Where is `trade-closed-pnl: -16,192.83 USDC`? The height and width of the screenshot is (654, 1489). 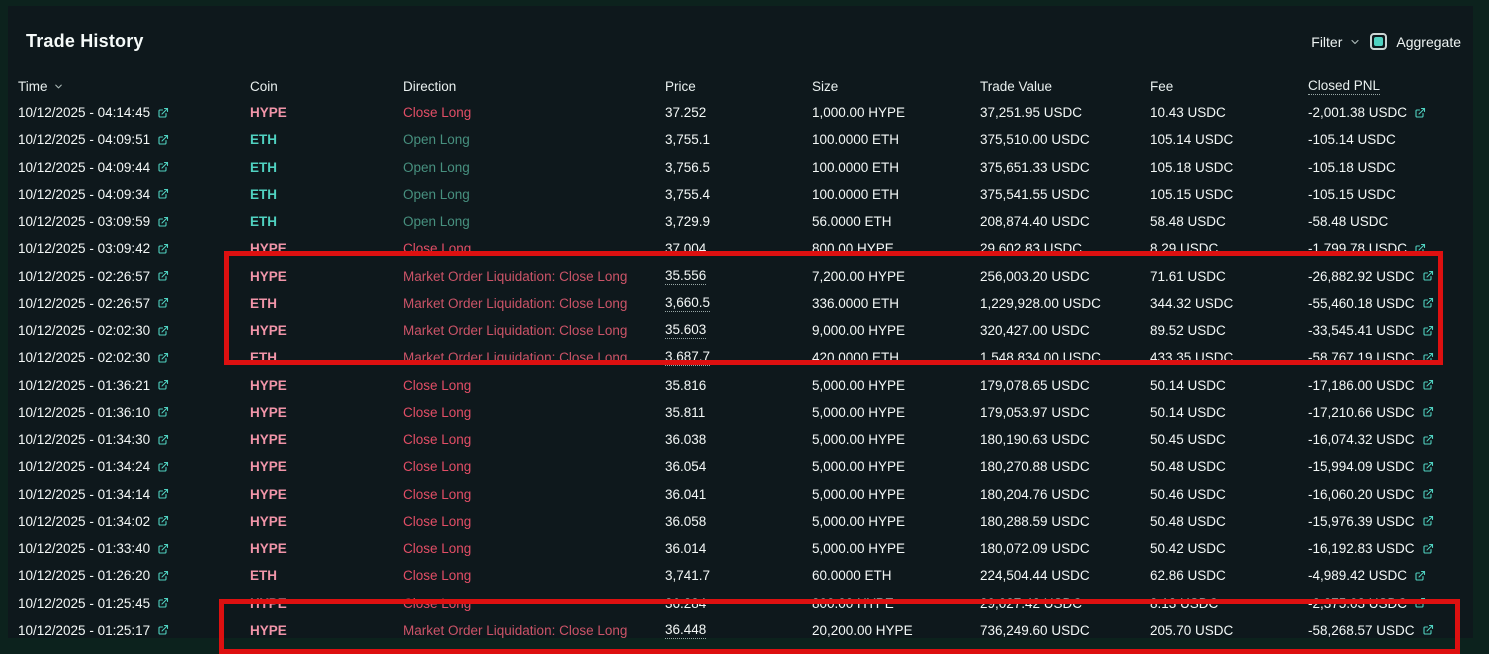 trade-closed-pnl: -16,192.83 USDC is located at coordinates (1383, 548).